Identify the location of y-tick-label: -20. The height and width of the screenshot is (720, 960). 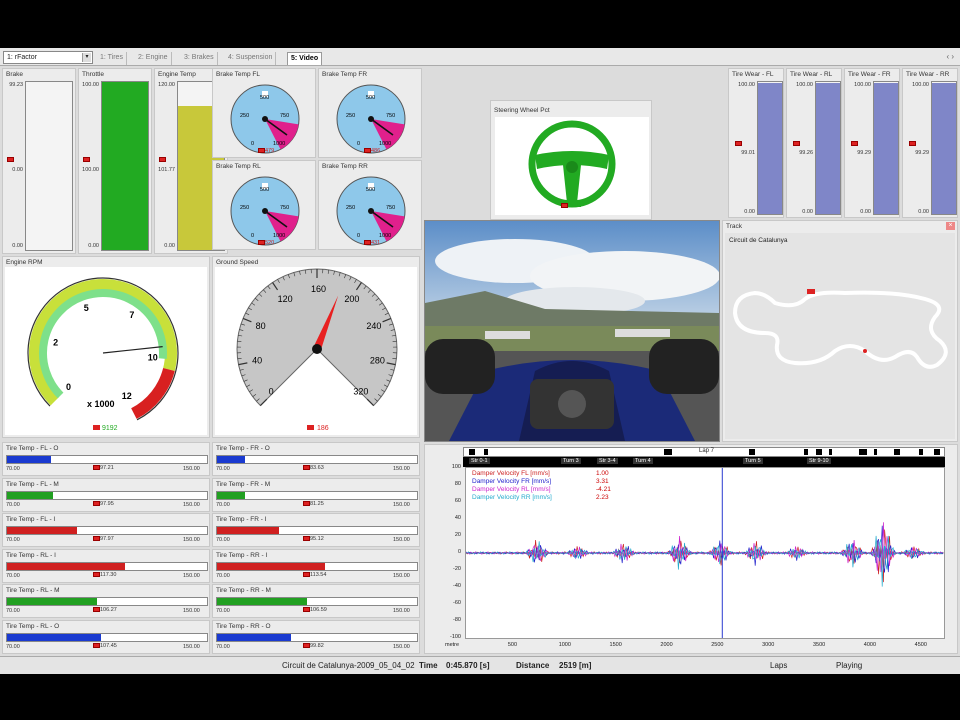
(457, 569).